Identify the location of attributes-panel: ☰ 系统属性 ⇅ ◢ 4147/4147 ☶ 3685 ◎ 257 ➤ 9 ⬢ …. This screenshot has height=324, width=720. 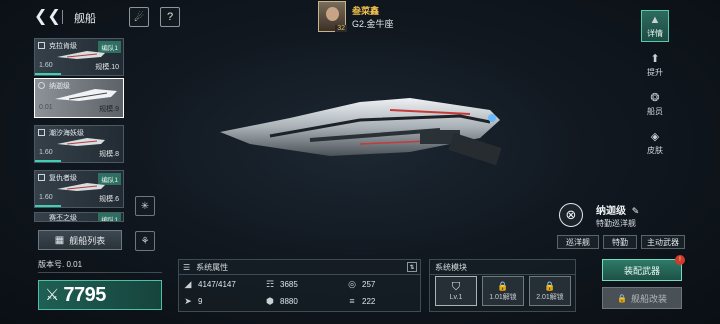
(299, 285).